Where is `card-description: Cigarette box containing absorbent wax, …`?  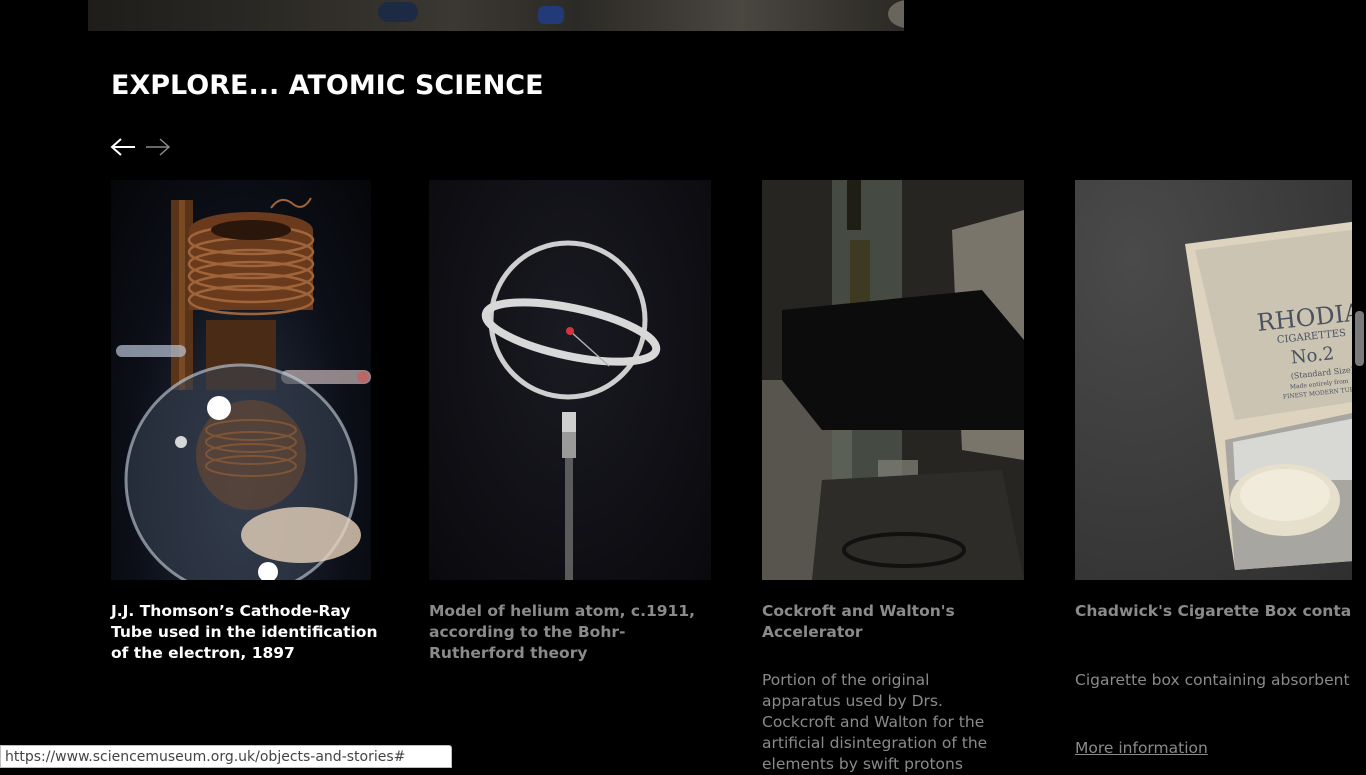 card-description: Cigarette box containing absorbent wax, … is located at coordinates (1220, 680).